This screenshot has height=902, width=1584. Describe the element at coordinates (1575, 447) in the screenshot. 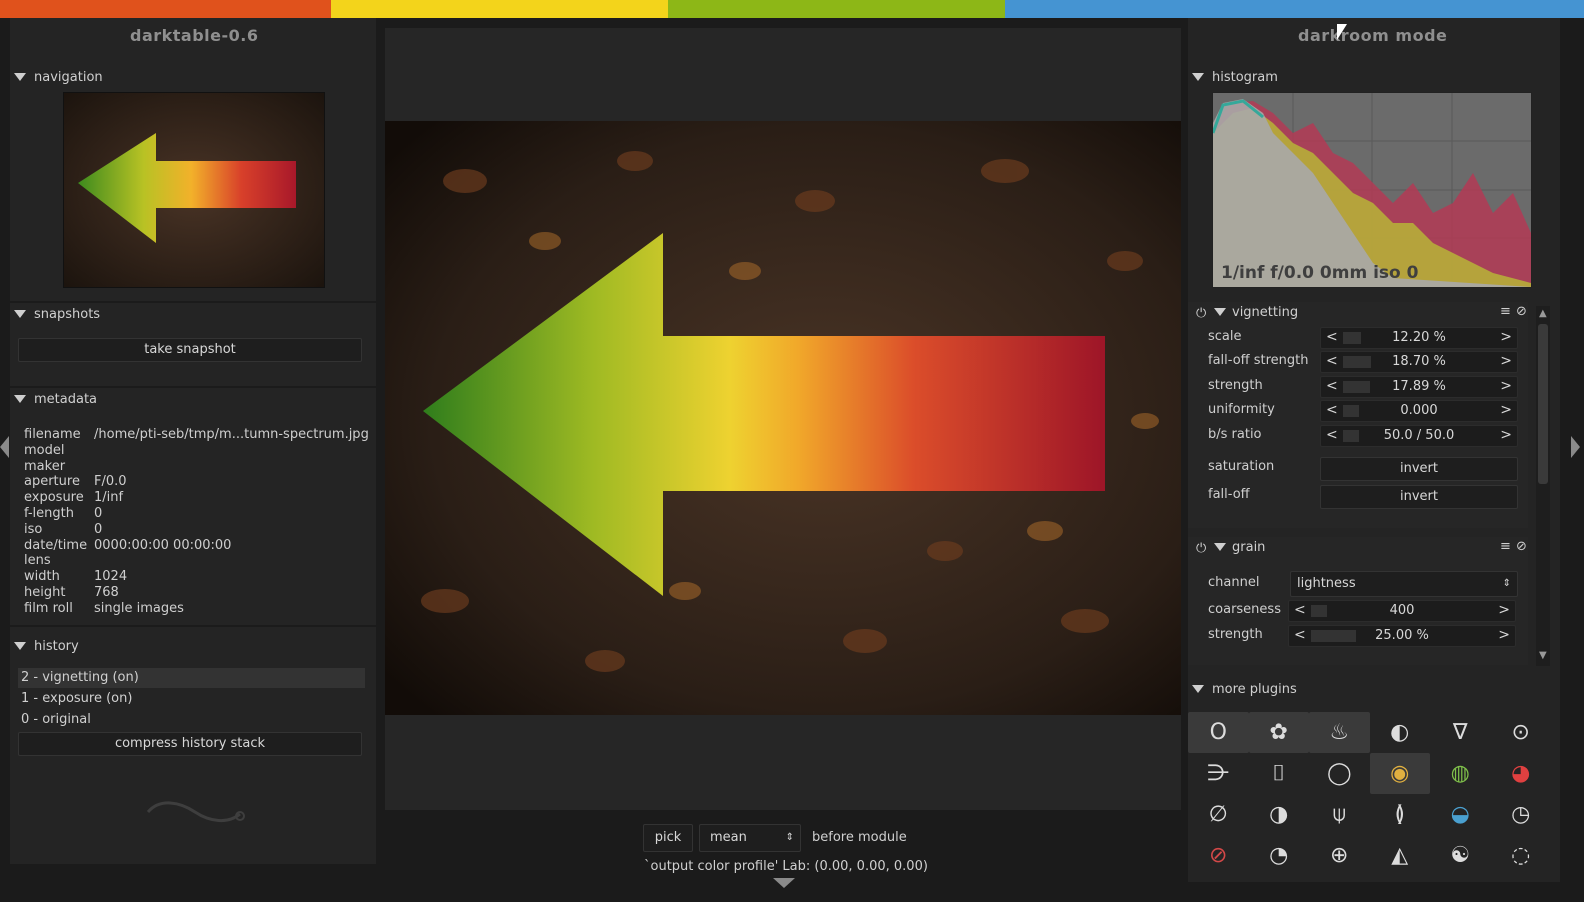

I see `right-collapse-arrow-icon` at that location.